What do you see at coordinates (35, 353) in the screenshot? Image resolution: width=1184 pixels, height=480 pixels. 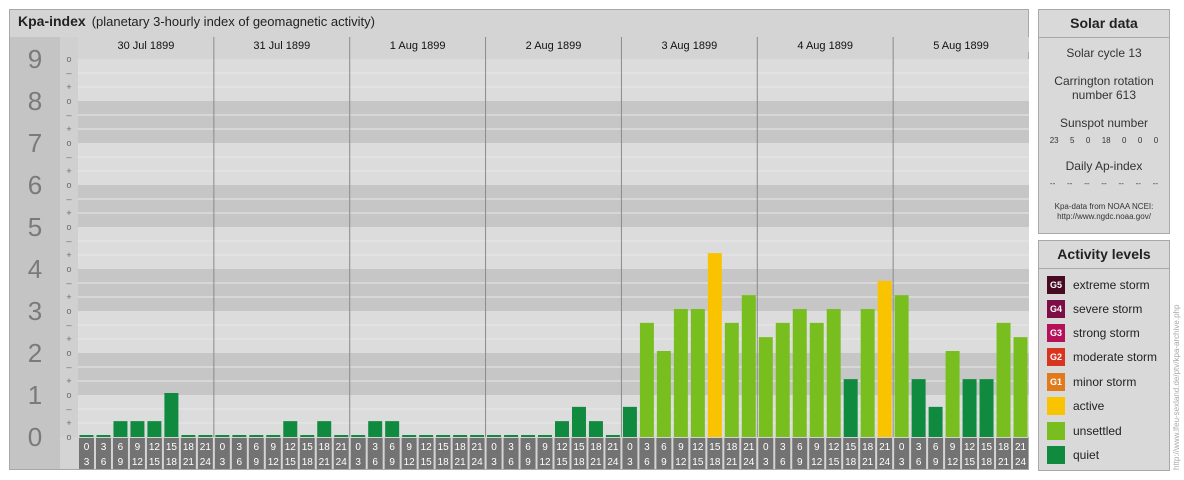 I see `y-tick-label: 2` at bounding box center [35, 353].